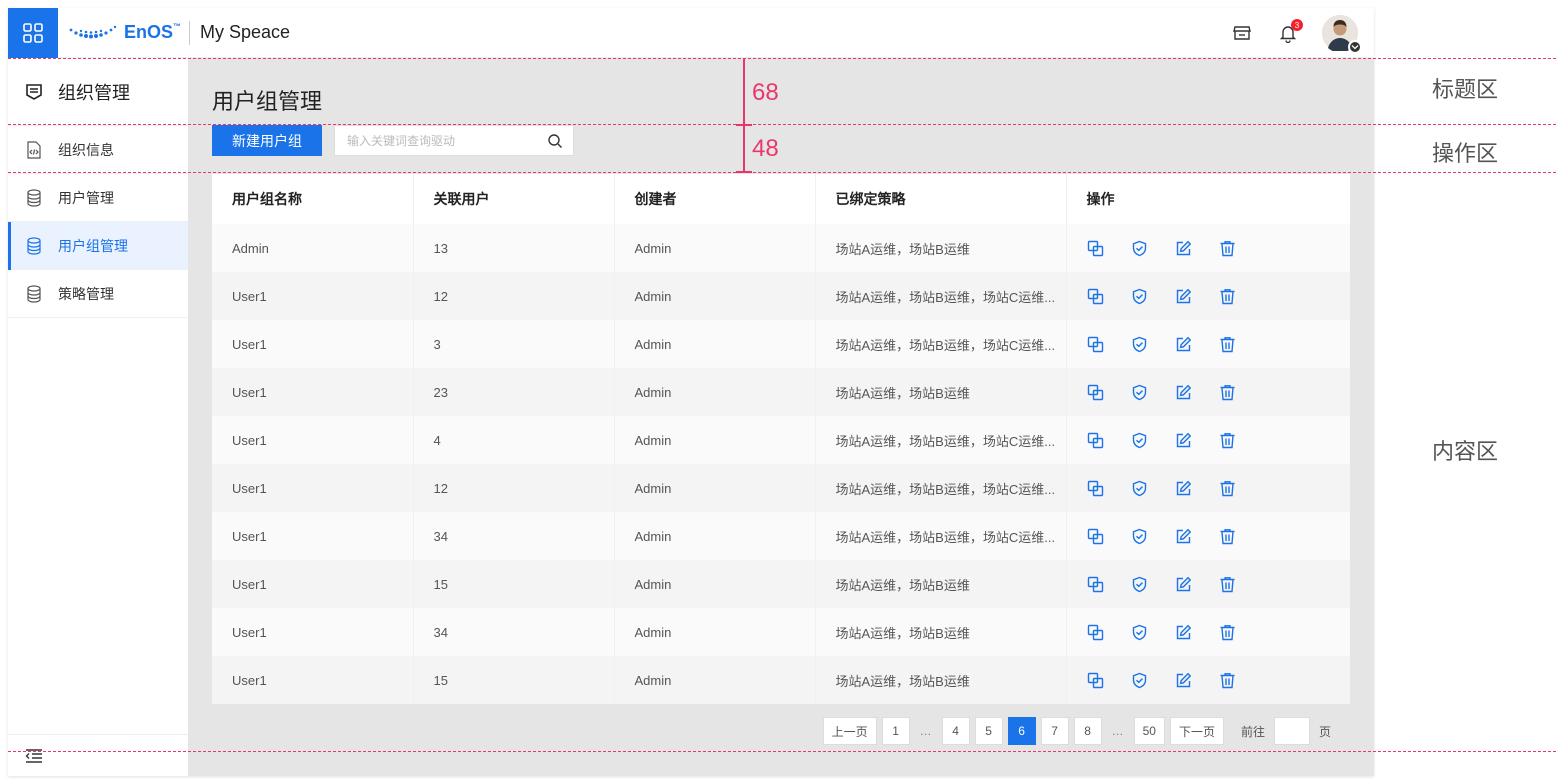  Describe the element at coordinates (514, 199) in the screenshot. I see `column-header-users: 关联用户` at that location.